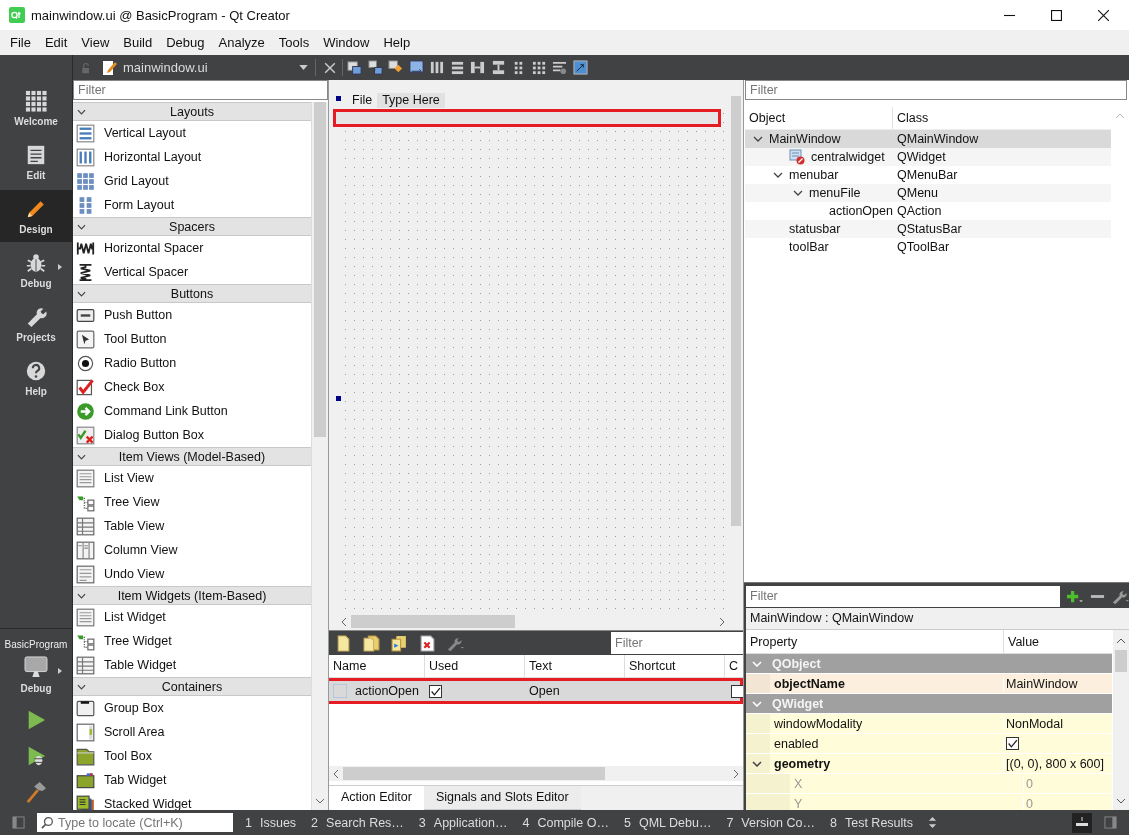 The image size is (1129, 835). What do you see at coordinates (928, 193) in the screenshot?
I see `tree-row: menuFile QMenu` at bounding box center [928, 193].